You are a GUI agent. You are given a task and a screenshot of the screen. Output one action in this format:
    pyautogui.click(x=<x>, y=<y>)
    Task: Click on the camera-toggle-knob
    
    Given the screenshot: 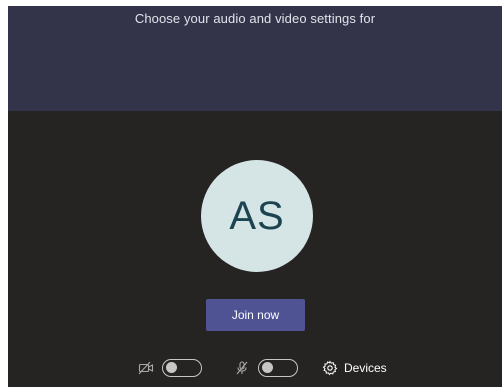 What is the action you would take?
    pyautogui.click(x=171, y=367)
    